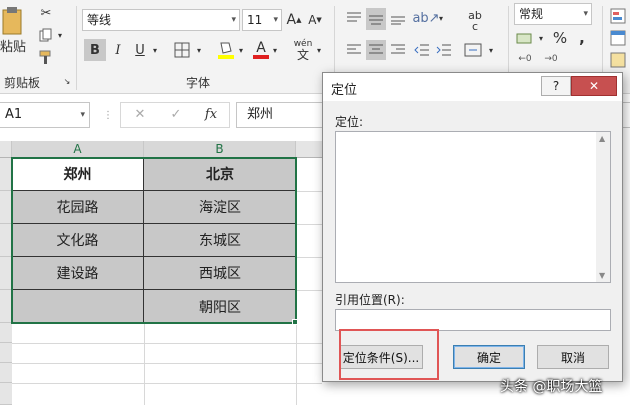 The width and height of the screenshot is (630, 405). I want to click on close-icon: ✕, so click(594, 86).